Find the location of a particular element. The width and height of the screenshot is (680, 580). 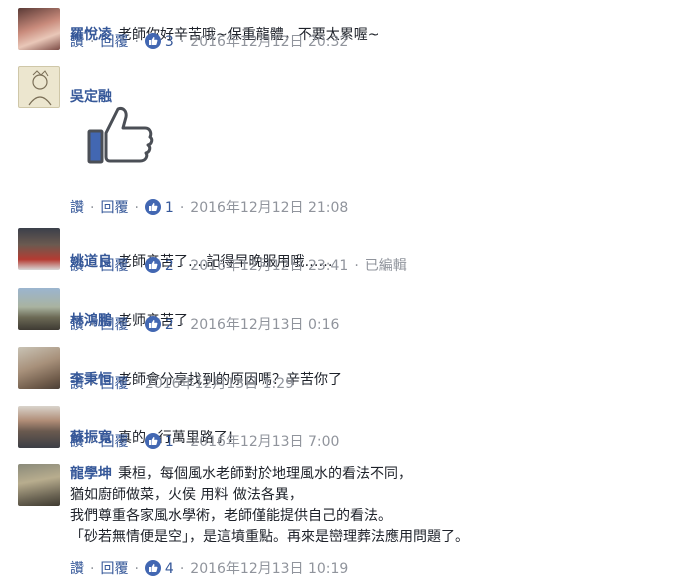

comment-timestamp: 2016年12月13日 10:19 is located at coordinates (269, 569).